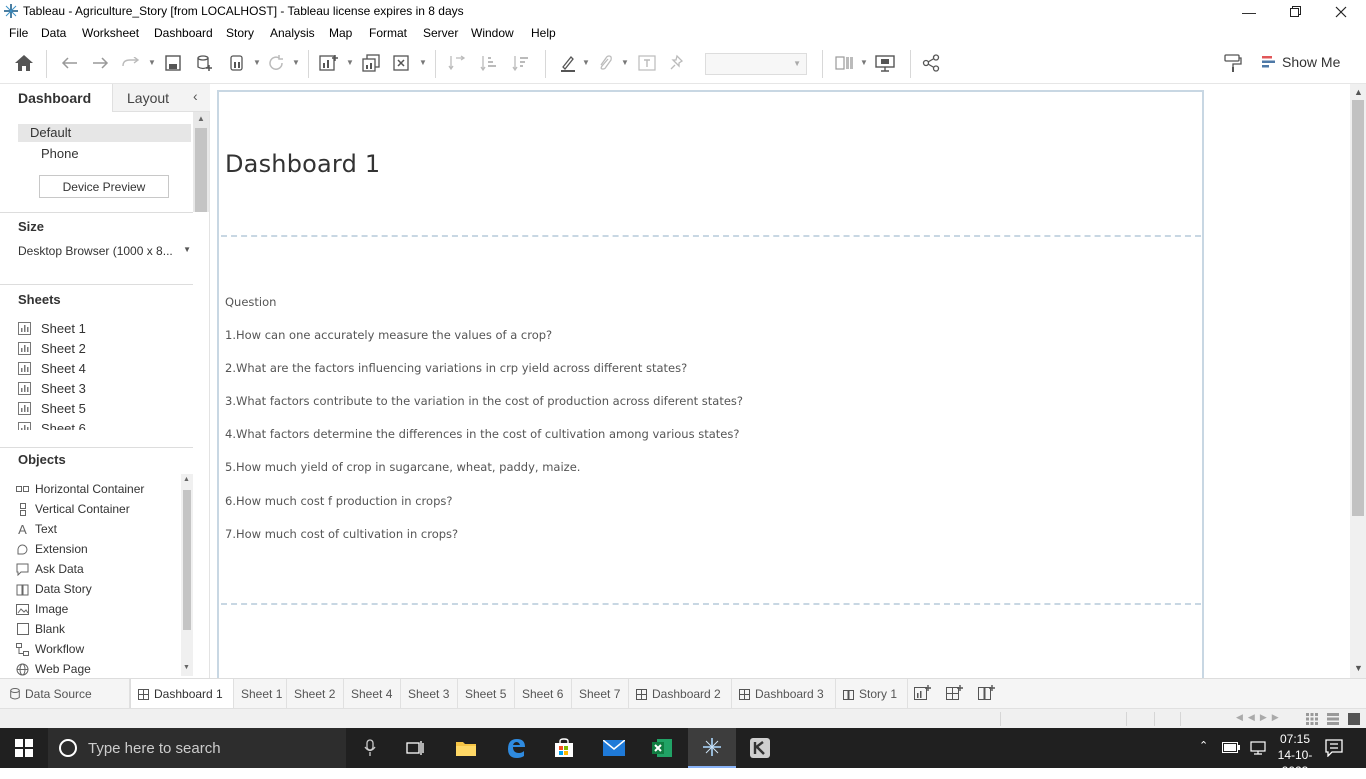 This screenshot has width=1366, height=779. What do you see at coordinates (110, 33) in the screenshot?
I see `menu-worksheet: Worksheet` at bounding box center [110, 33].